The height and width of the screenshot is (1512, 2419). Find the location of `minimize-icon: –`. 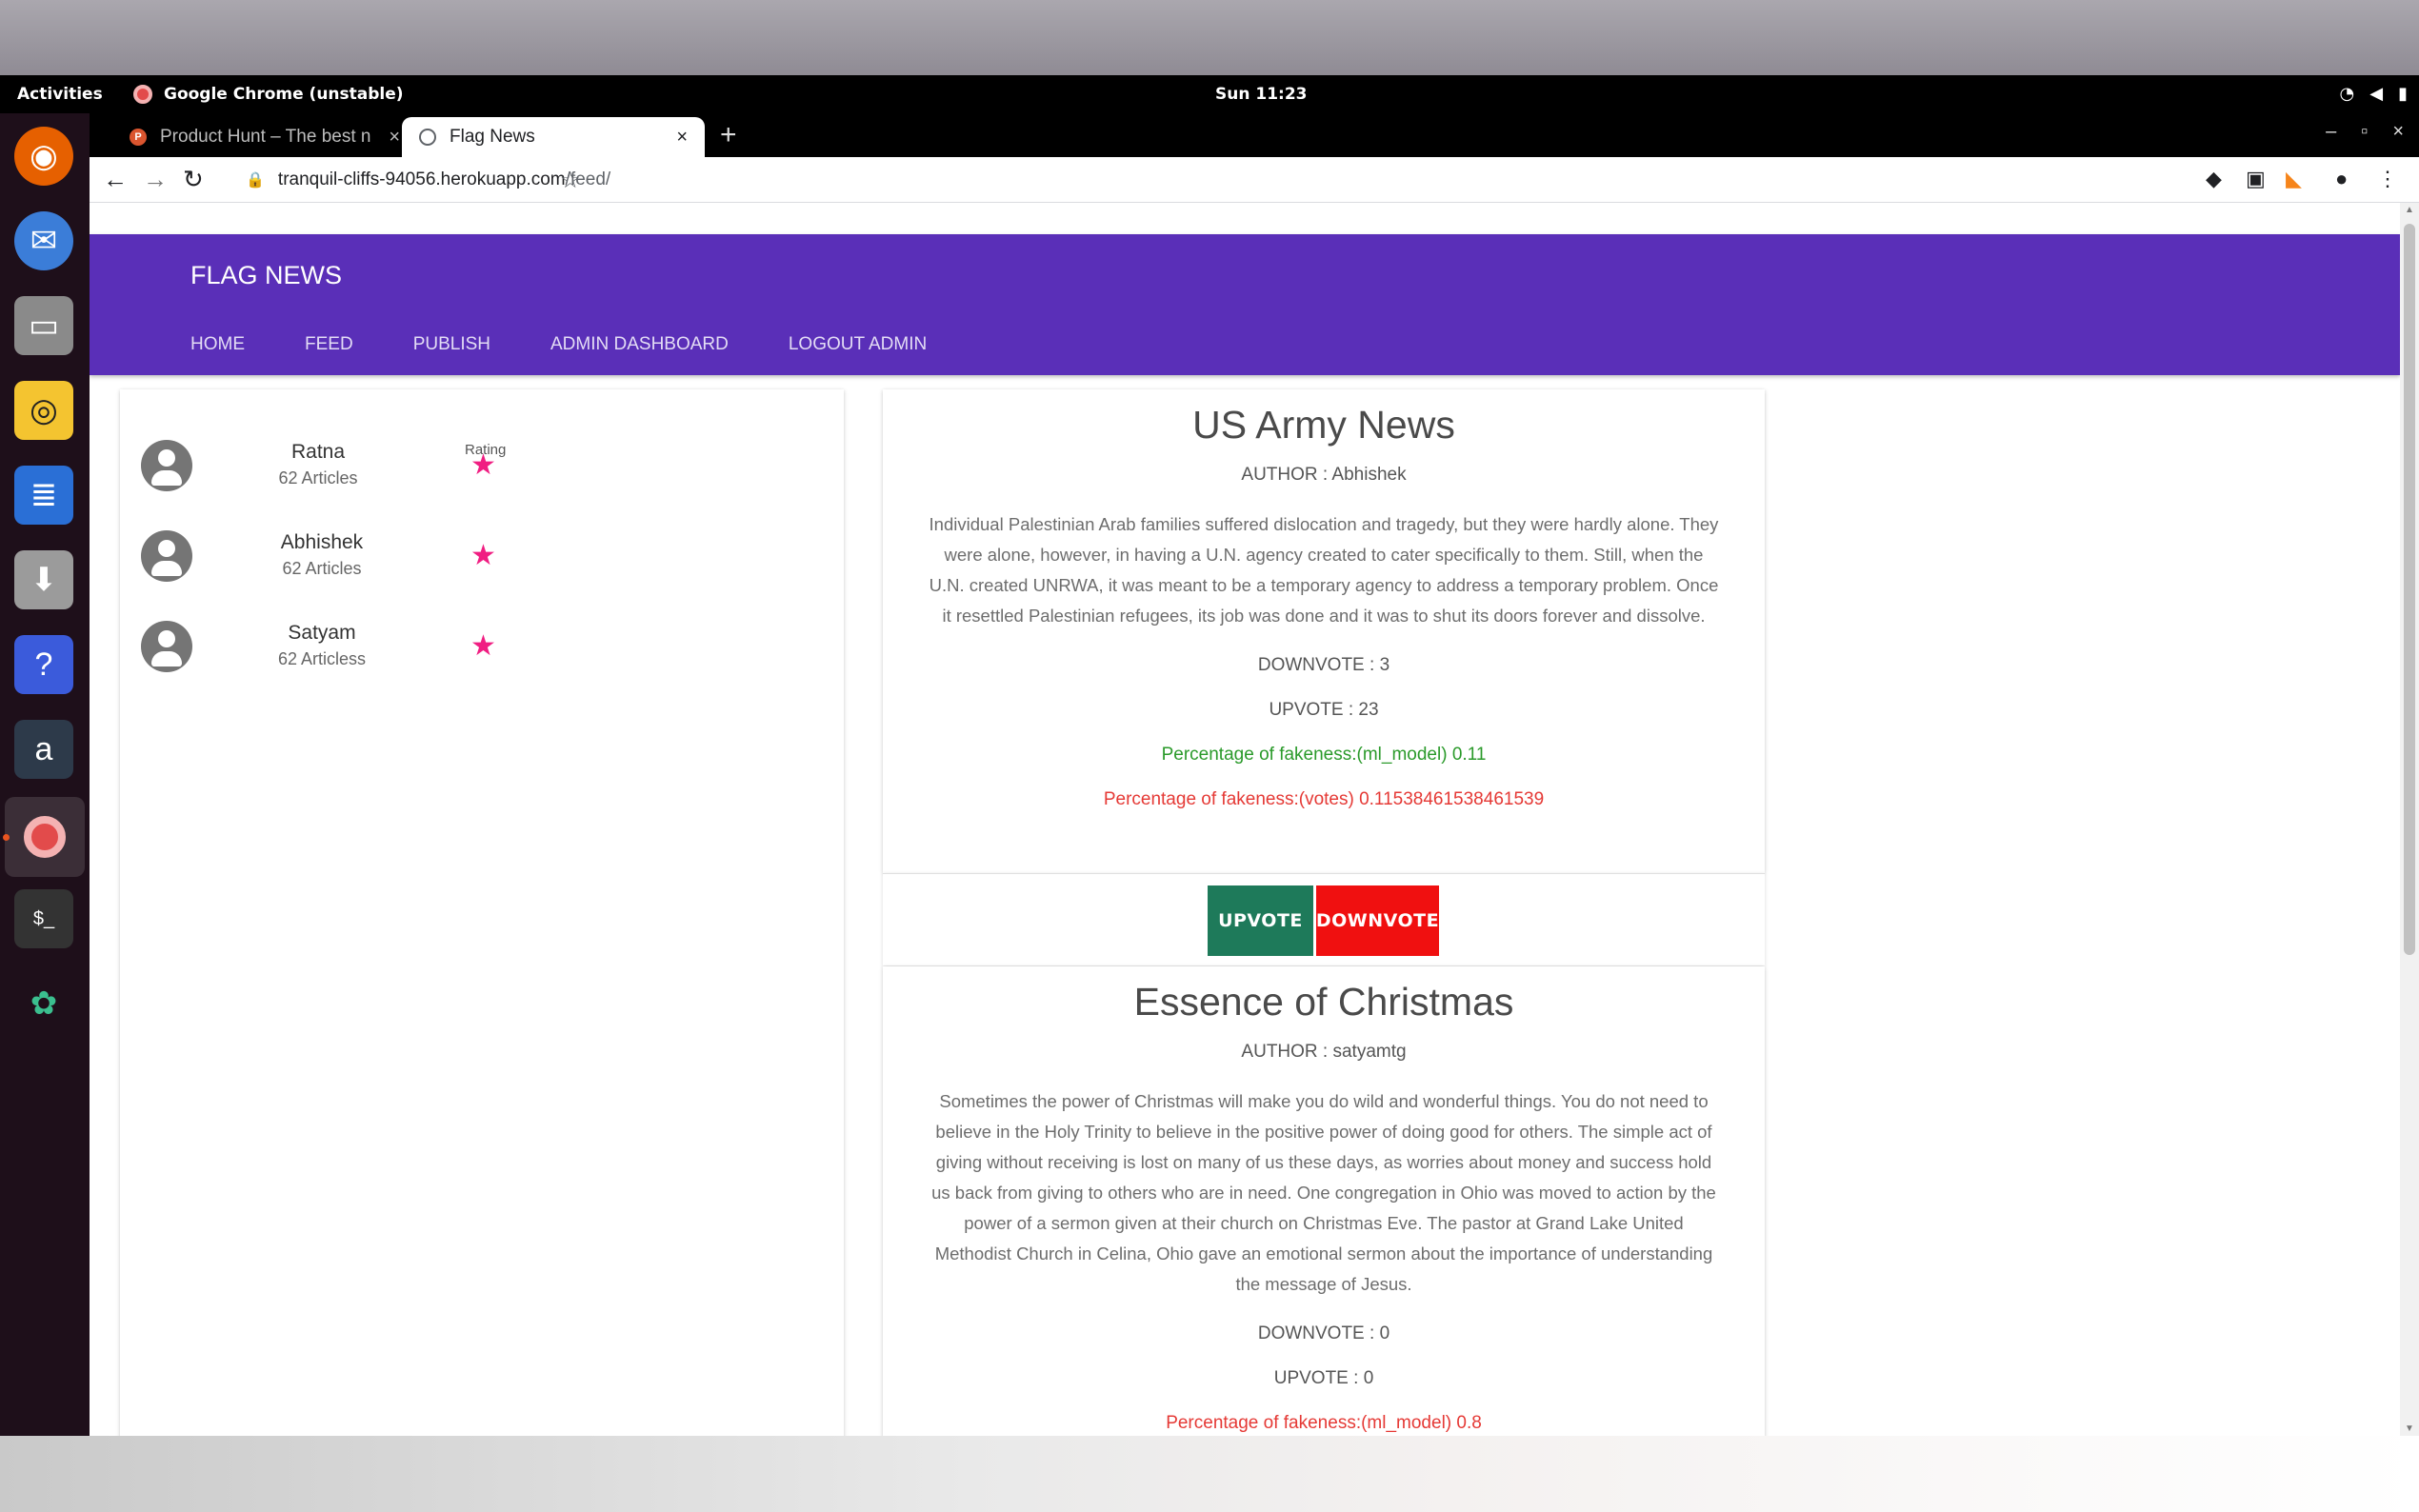

minimize-icon: – is located at coordinates (2331, 132).